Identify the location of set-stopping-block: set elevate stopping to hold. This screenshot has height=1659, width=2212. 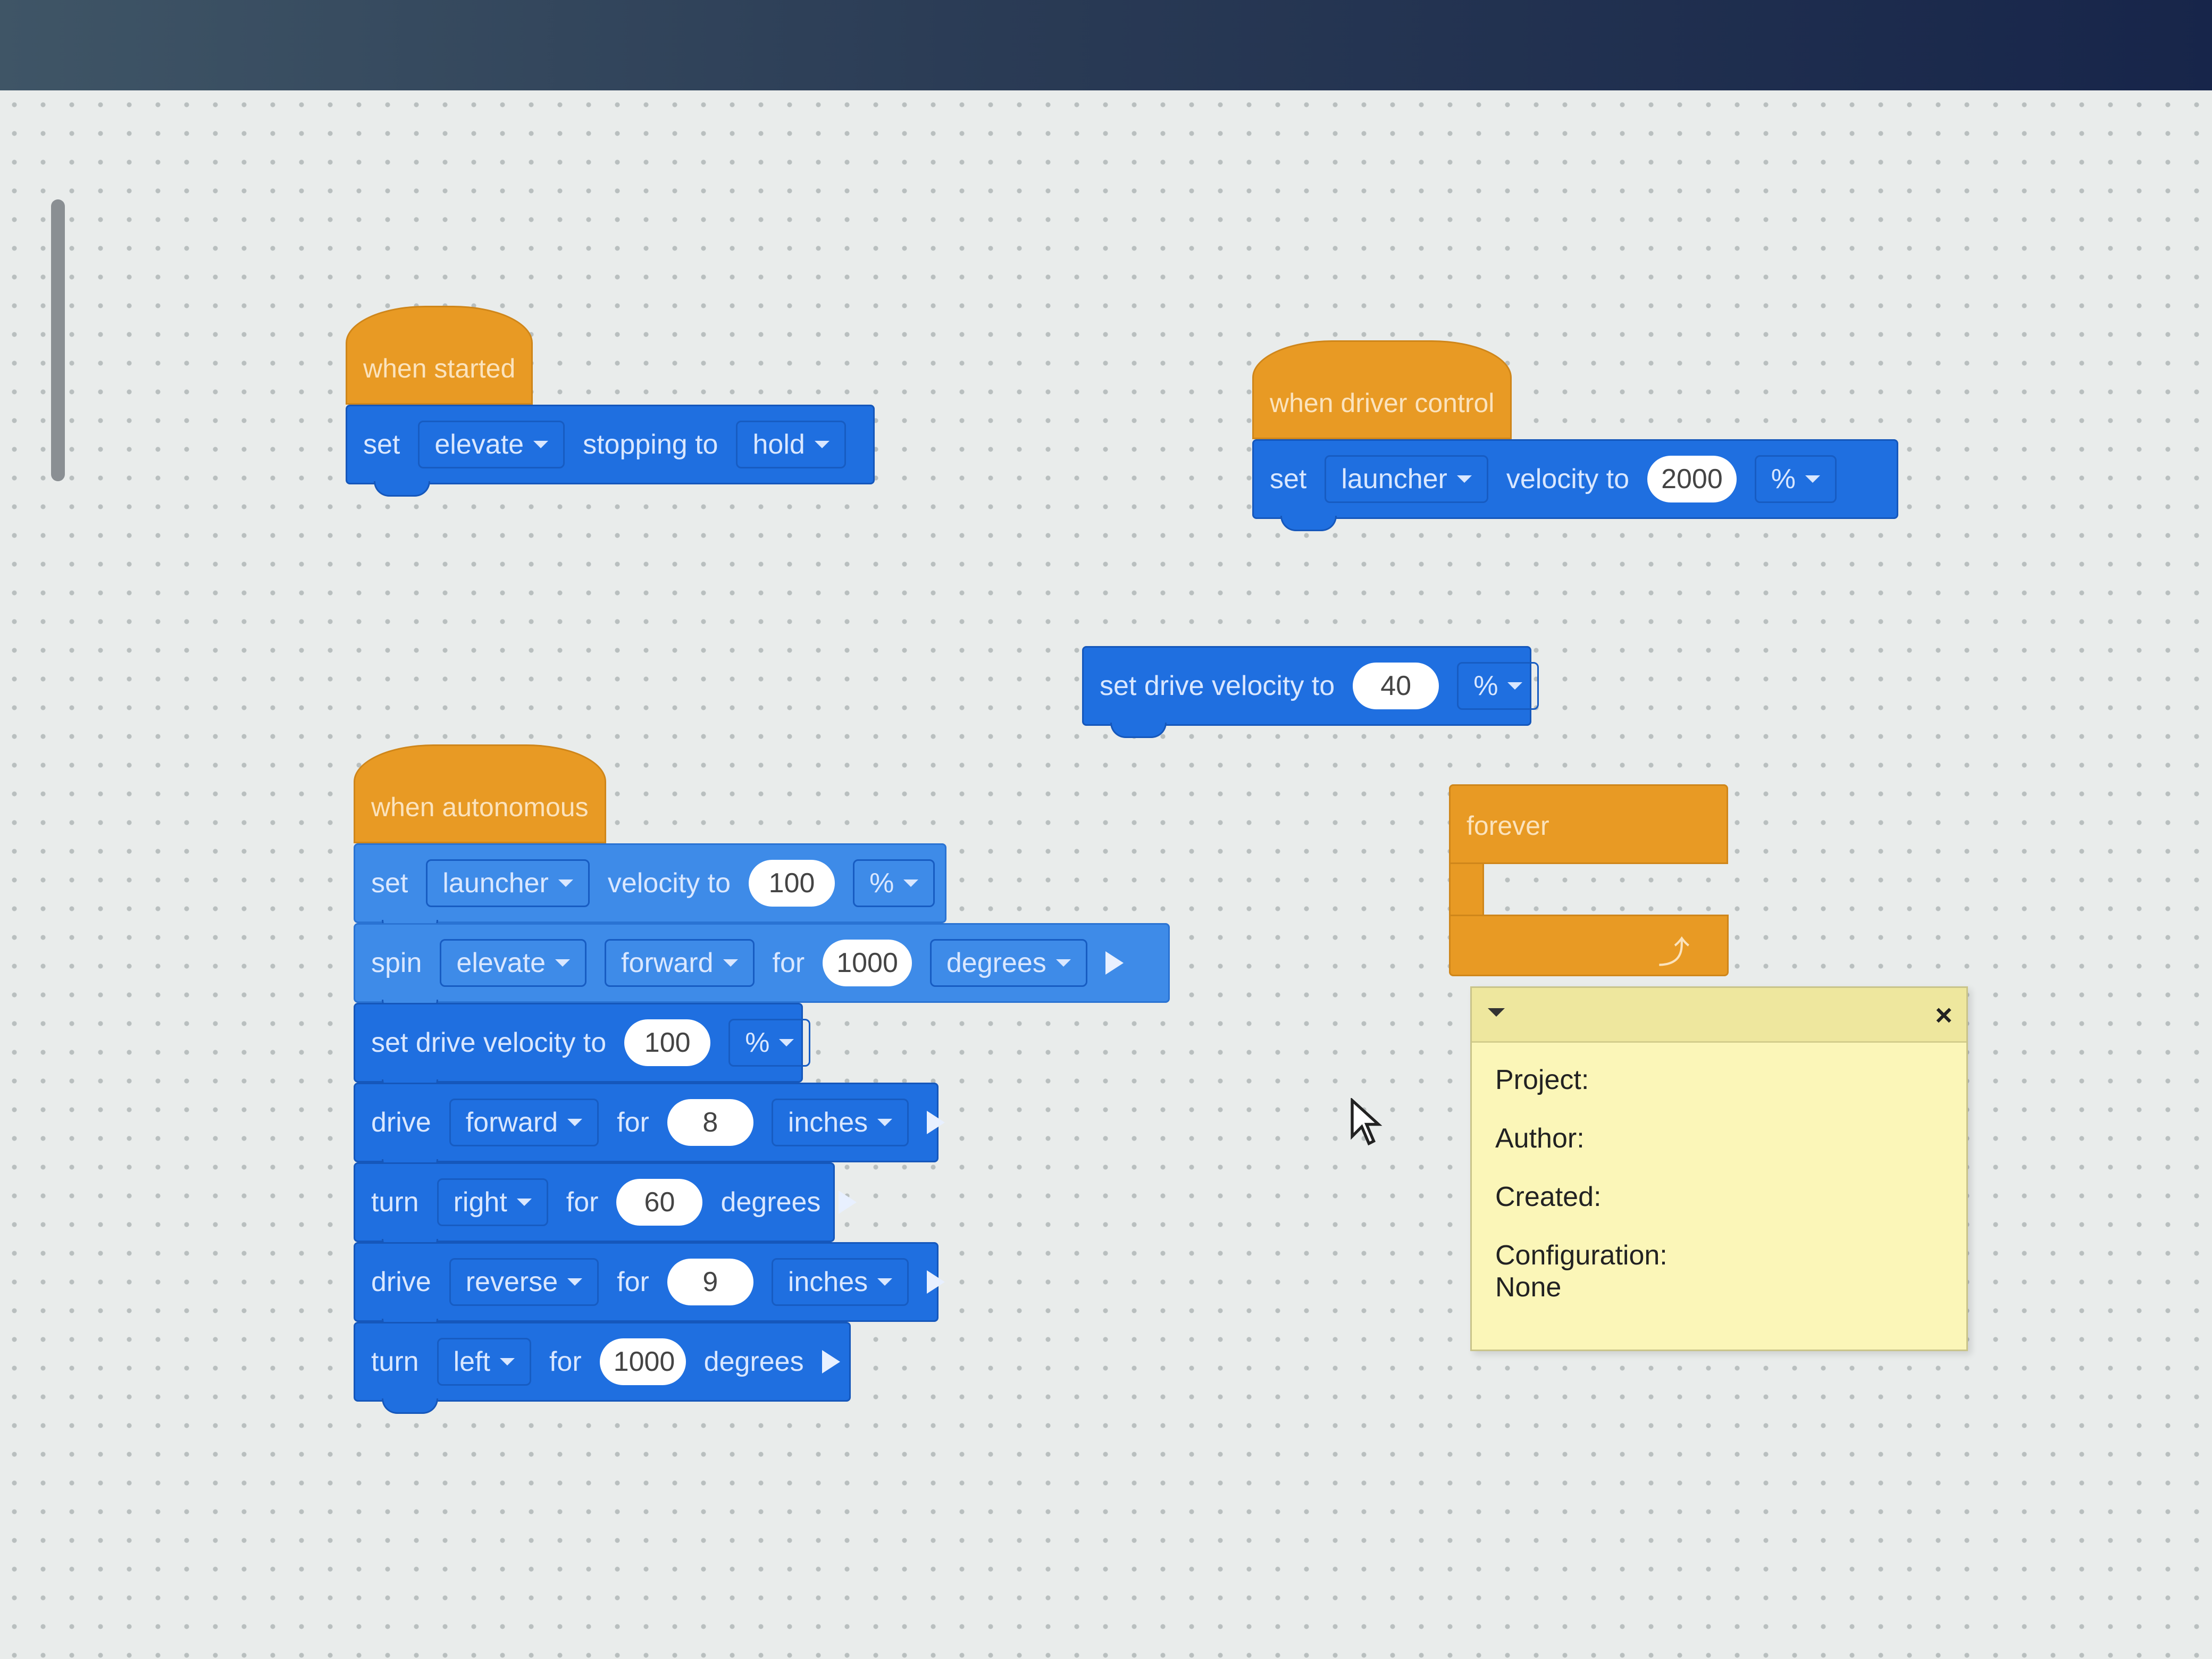
(610, 451).